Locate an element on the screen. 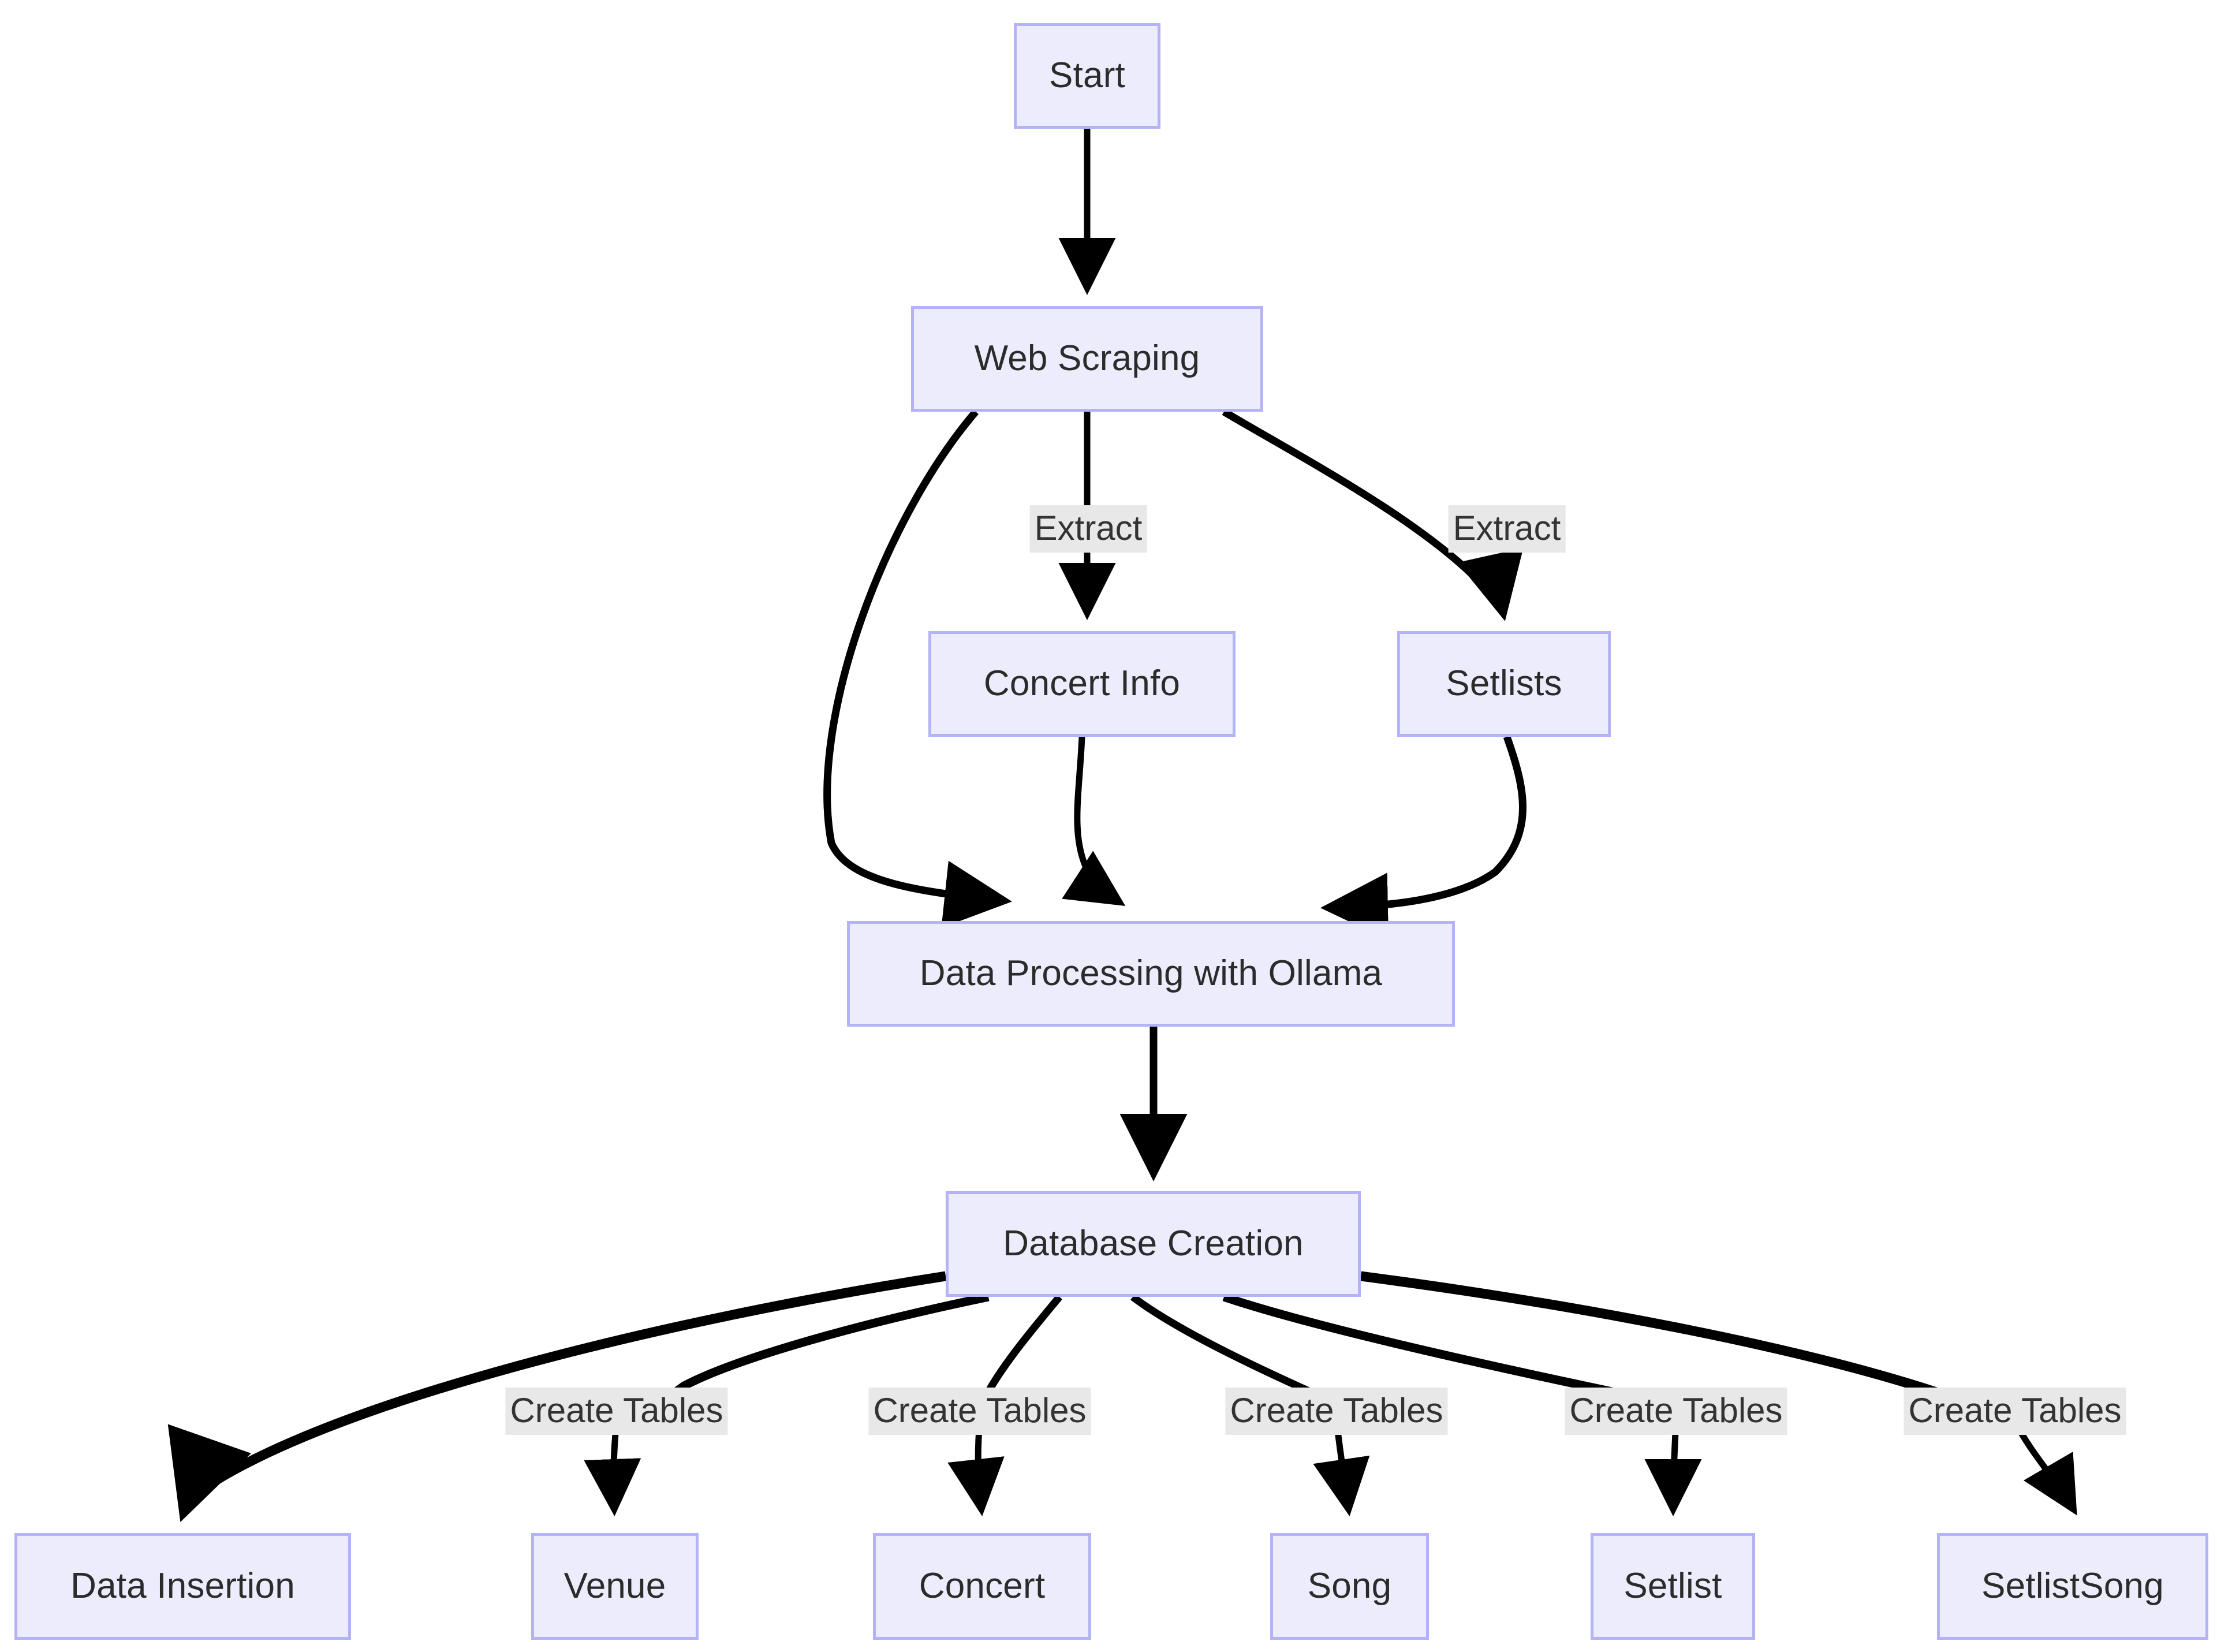 This screenshot has height=1652, width=2217. node-song: Song is located at coordinates (1350, 1586).